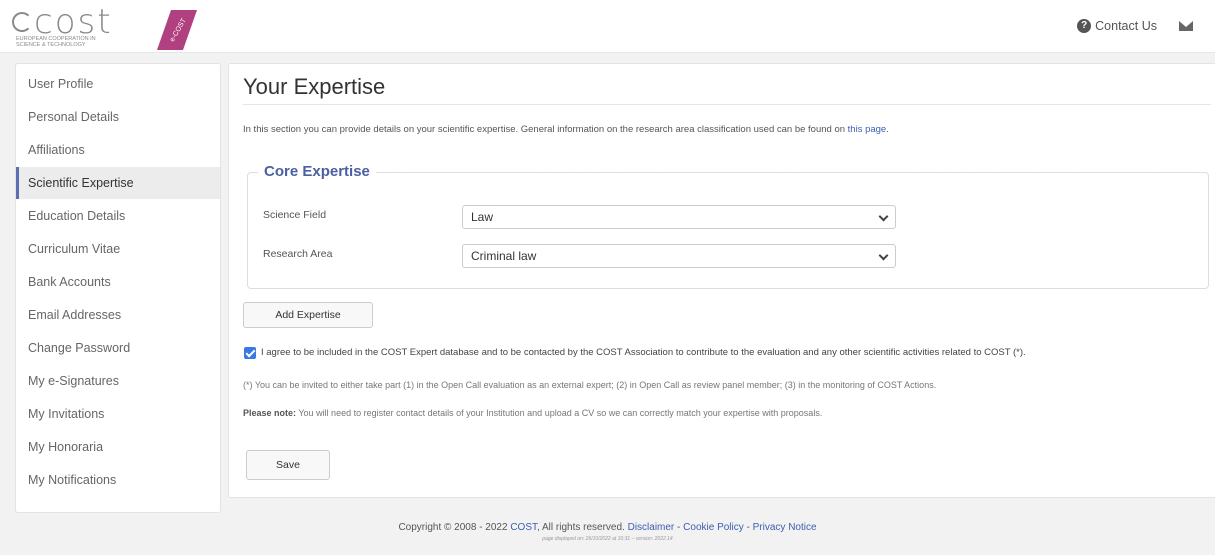  Describe the element at coordinates (295, 215) in the screenshot. I see `science-field-label: Science Field` at that location.